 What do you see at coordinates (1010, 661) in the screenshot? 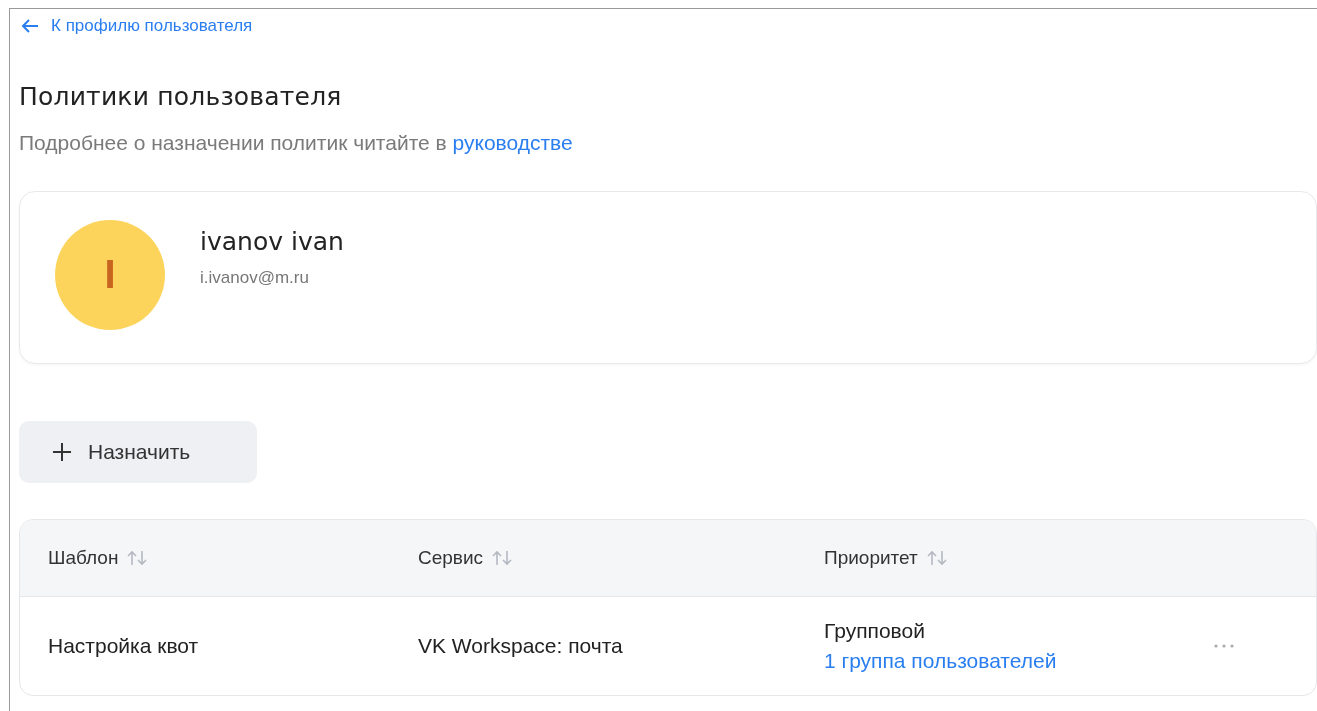
I see `group-link: 1 группа пользователей` at bounding box center [1010, 661].